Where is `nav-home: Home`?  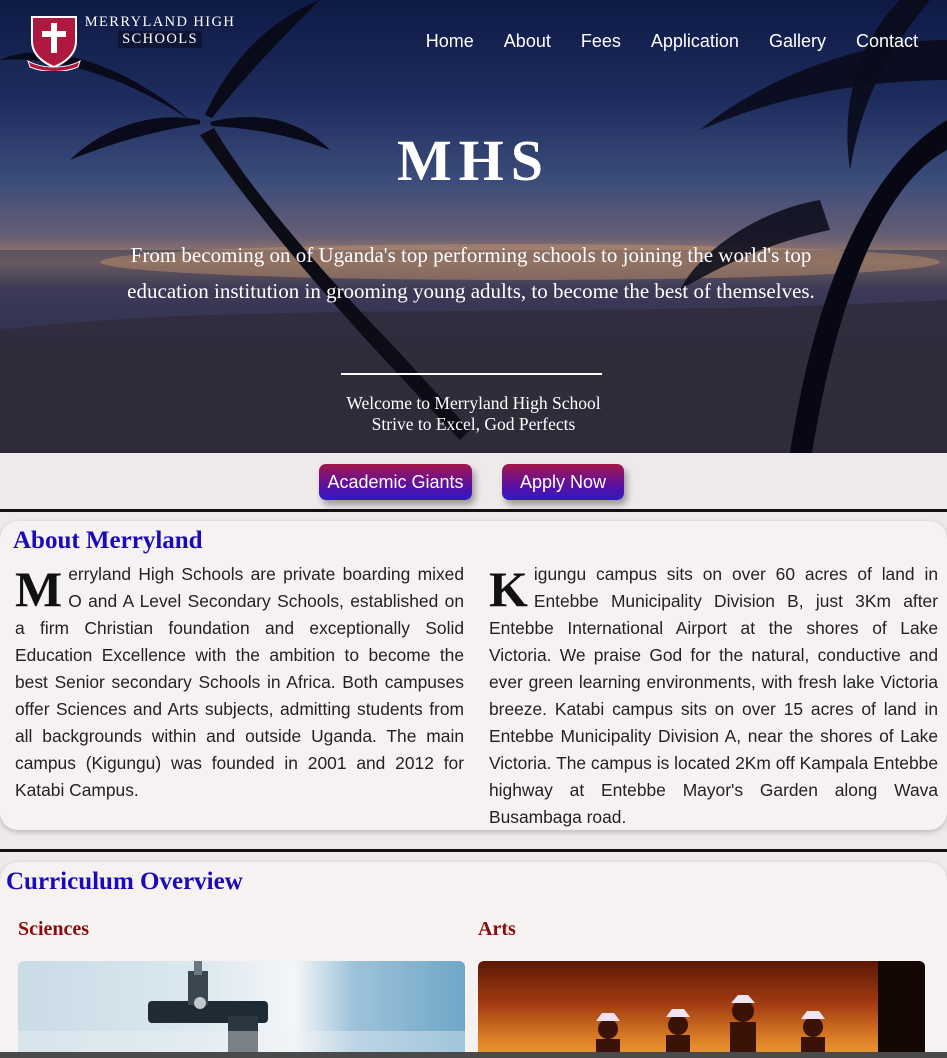
nav-home: Home is located at coordinates (450, 41).